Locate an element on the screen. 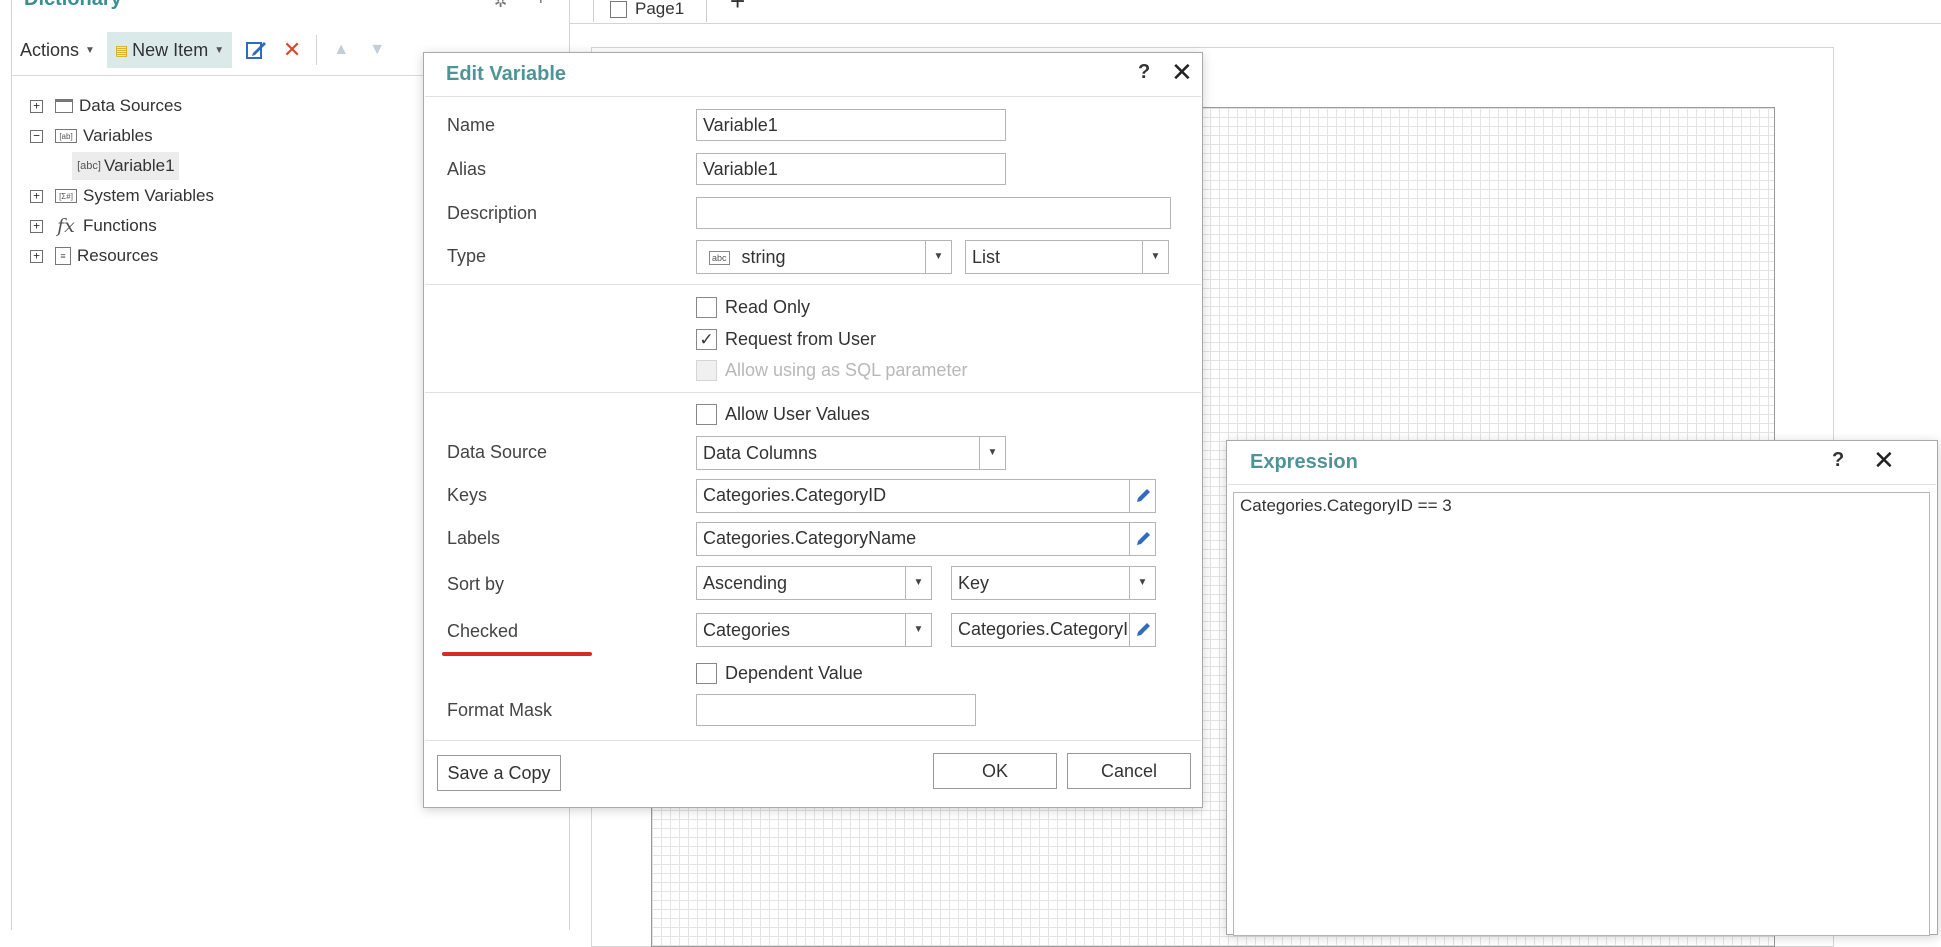 The width and height of the screenshot is (1941, 947). tree-item-variable1: [abc] Variable1 is located at coordinates (125, 166).